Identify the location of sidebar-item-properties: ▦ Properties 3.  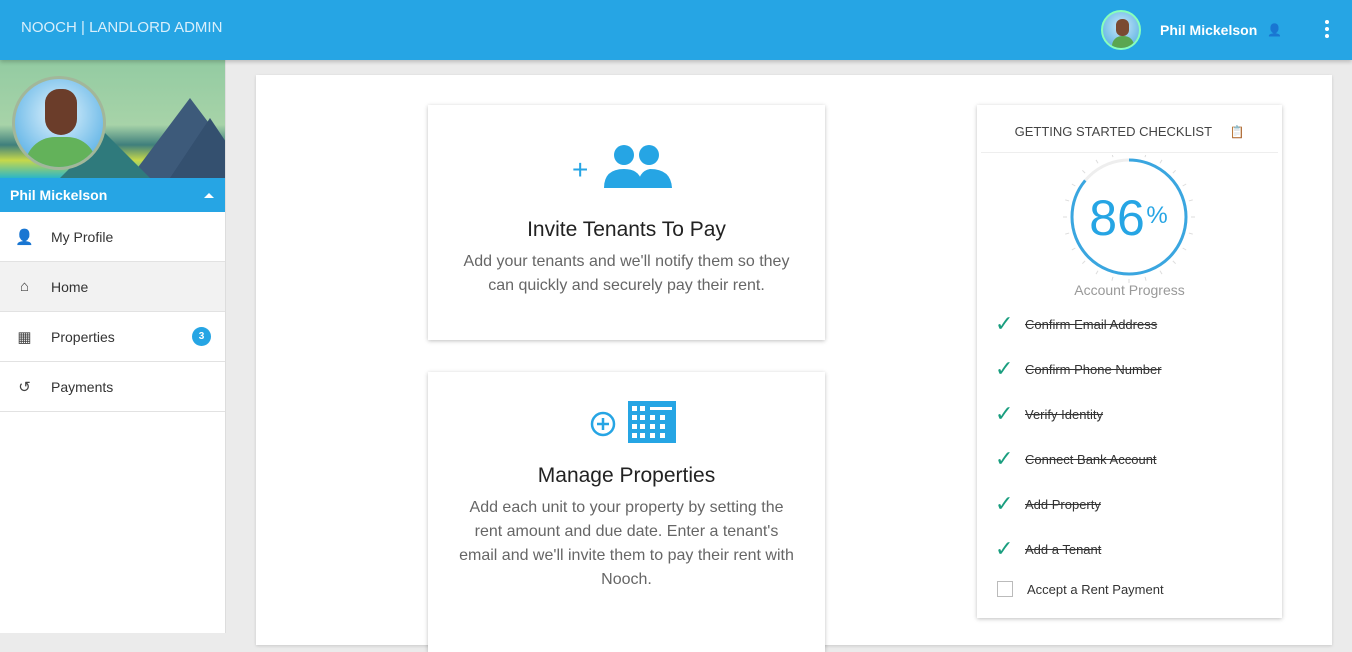
(112, 337).